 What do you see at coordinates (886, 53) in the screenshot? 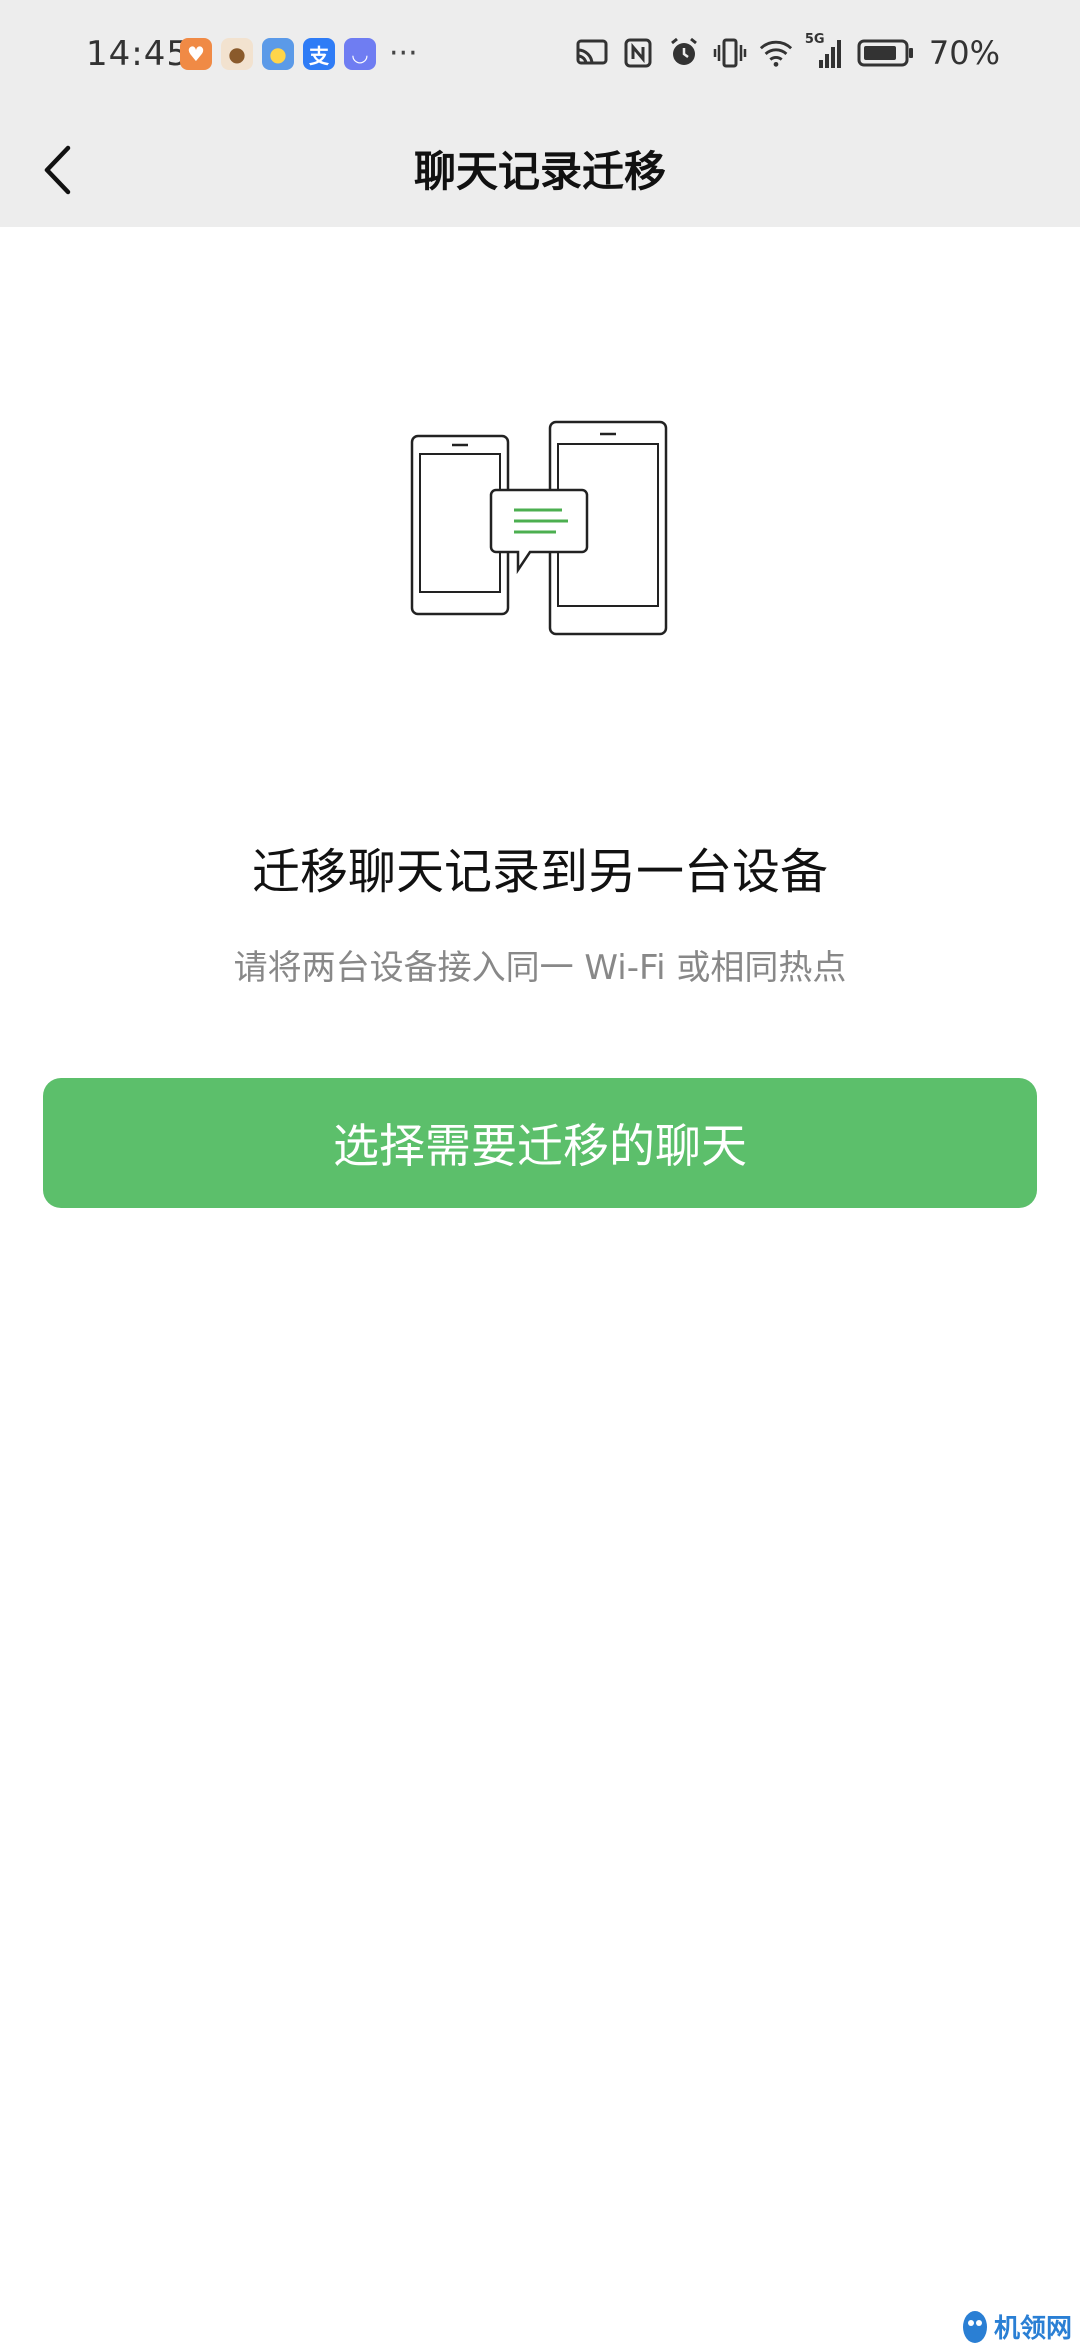
I see `battery-icon` at bounding box center [886, 53].